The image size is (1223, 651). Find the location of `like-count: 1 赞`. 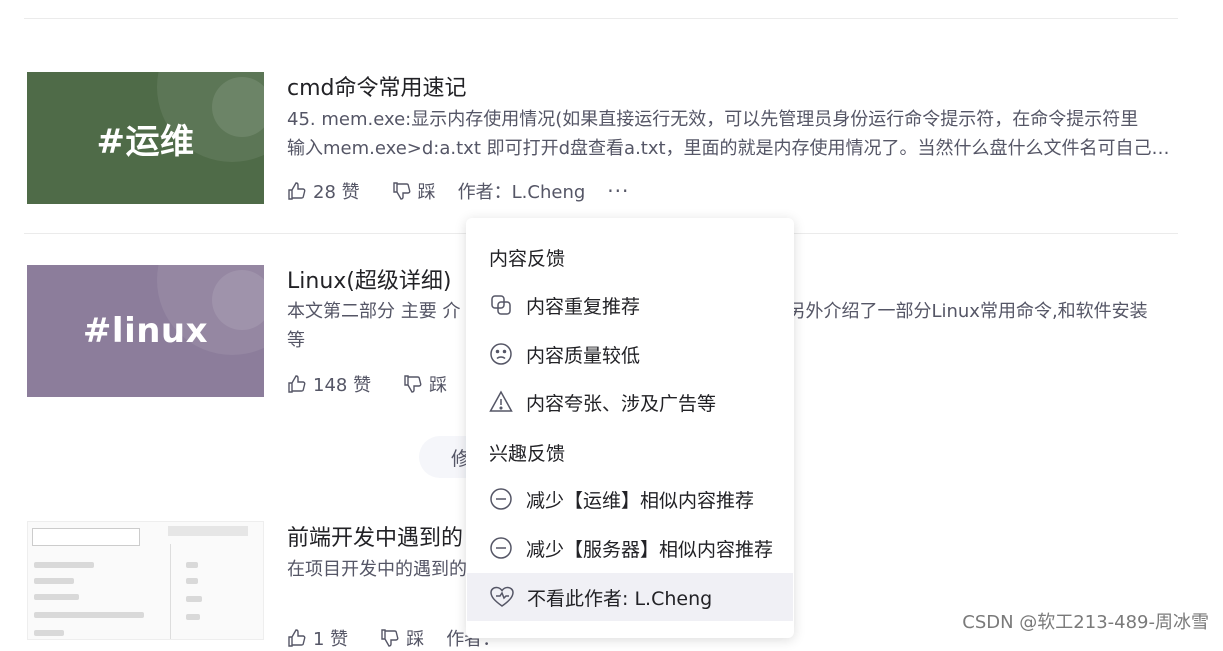

like-count: 1 赞 is located at coordinates (331, 639).